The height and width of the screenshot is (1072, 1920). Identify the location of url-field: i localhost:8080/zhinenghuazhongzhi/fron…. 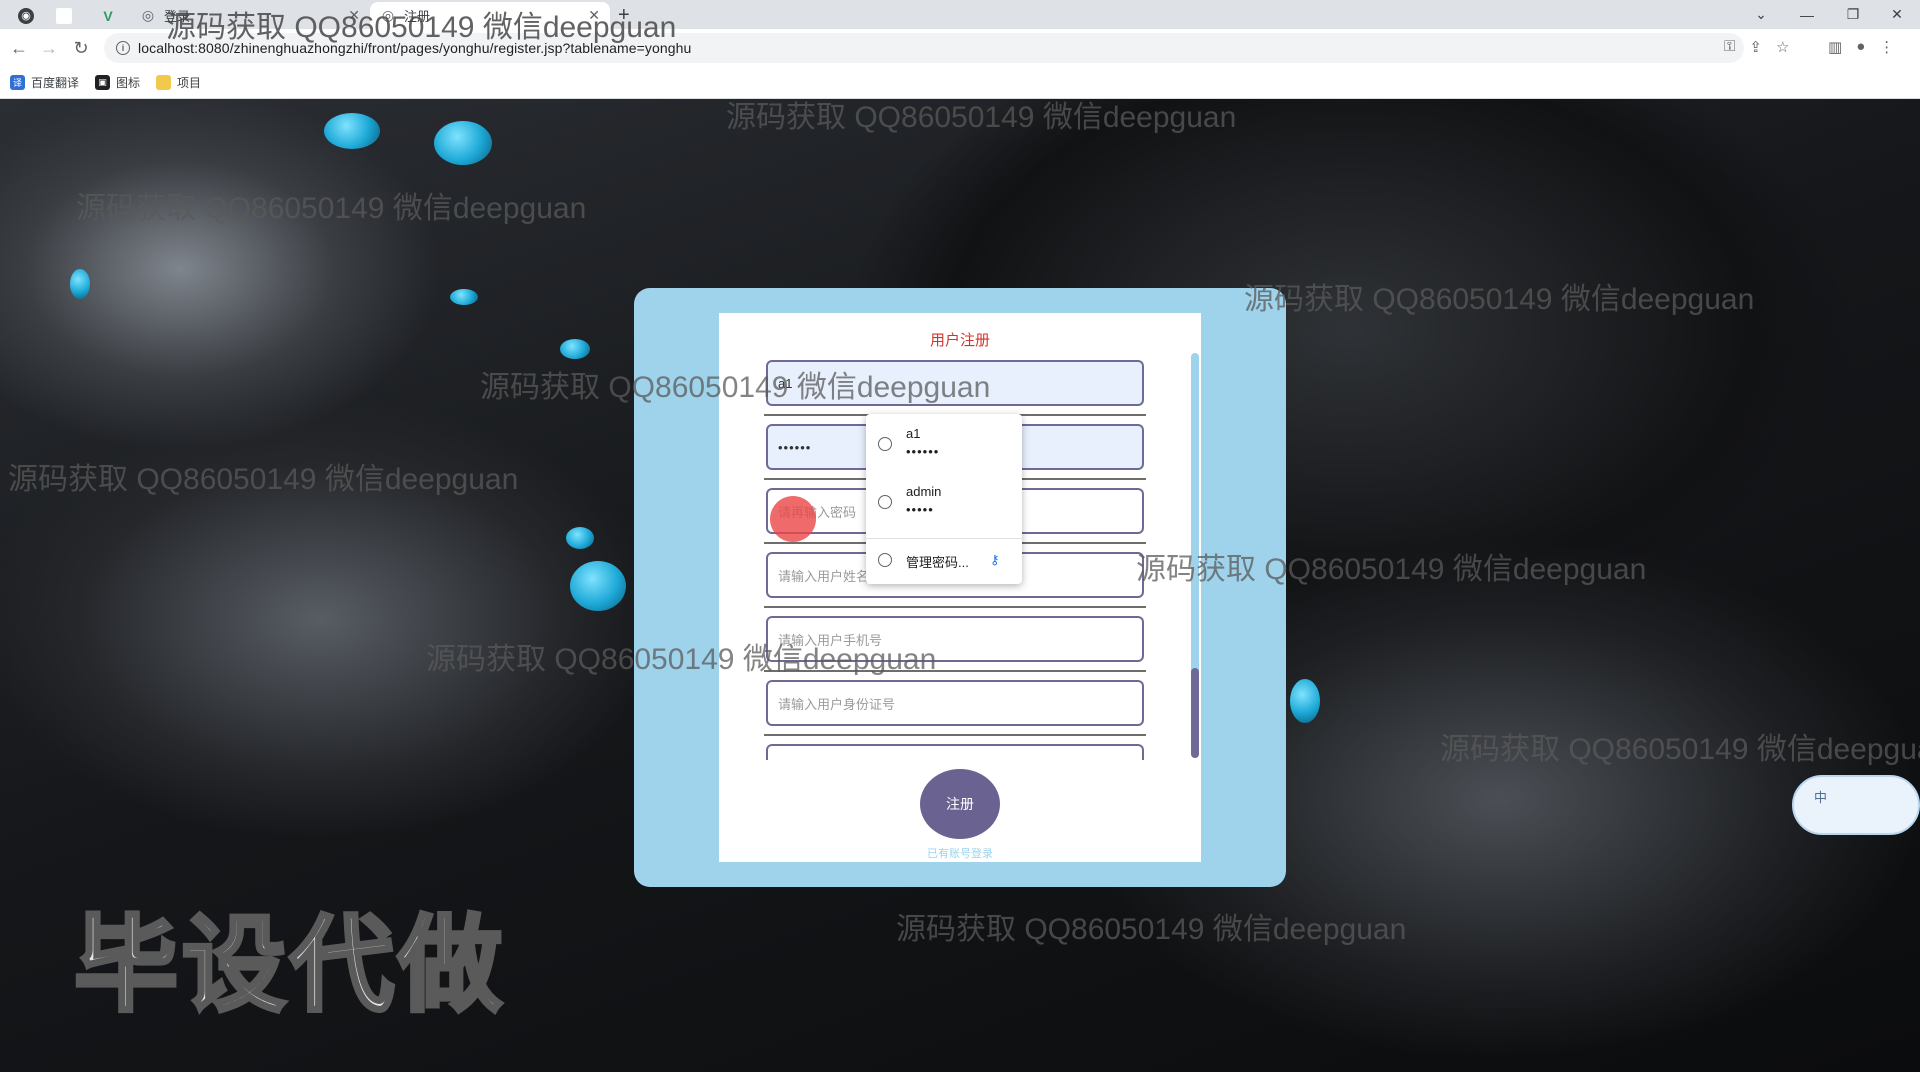
(924, 48).